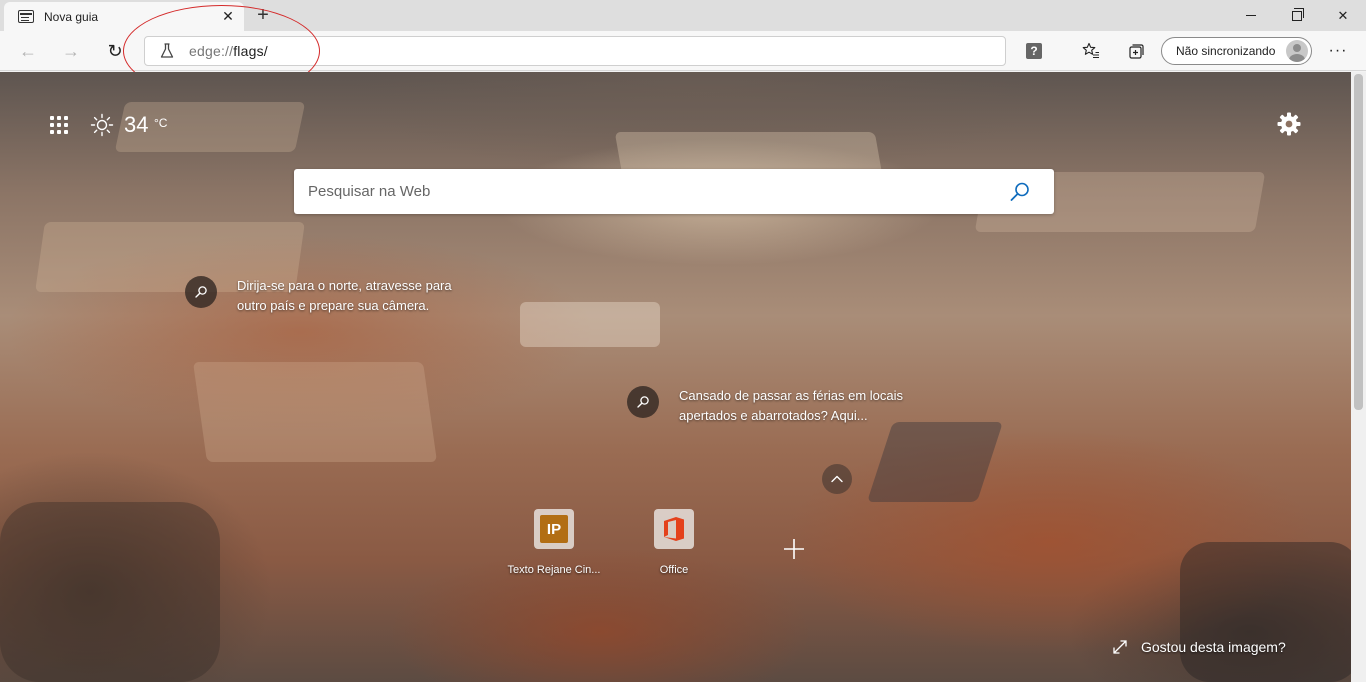  I want to click on tab-close-icon: ✕, so click(228, 17).